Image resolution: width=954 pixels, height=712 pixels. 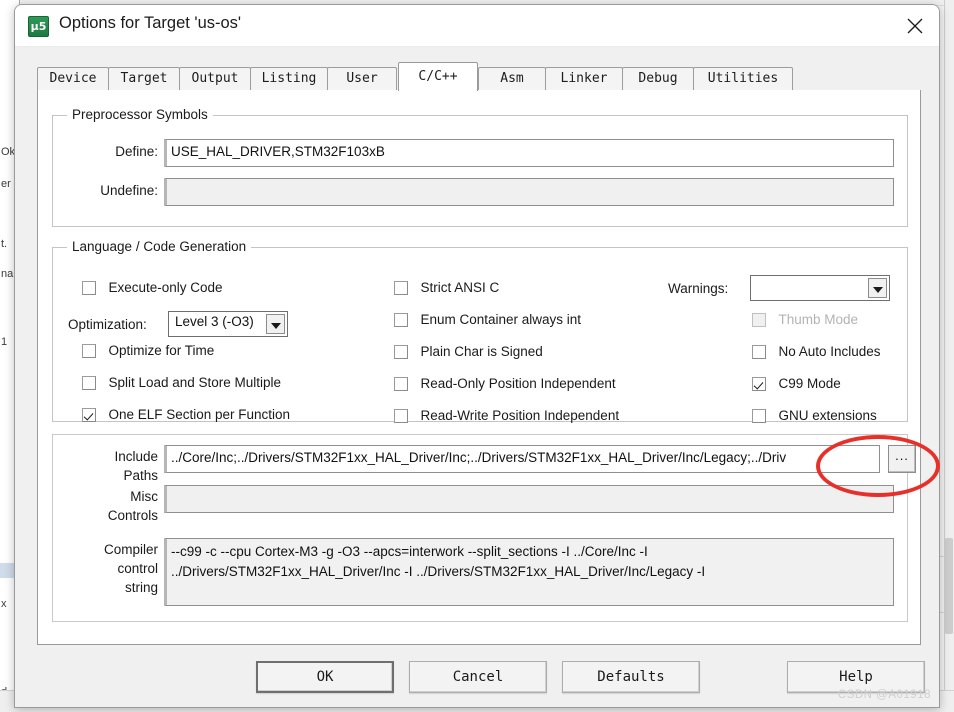 I want to click on checkbox-label: Strict ANSI C, so click(x=460, y=287).